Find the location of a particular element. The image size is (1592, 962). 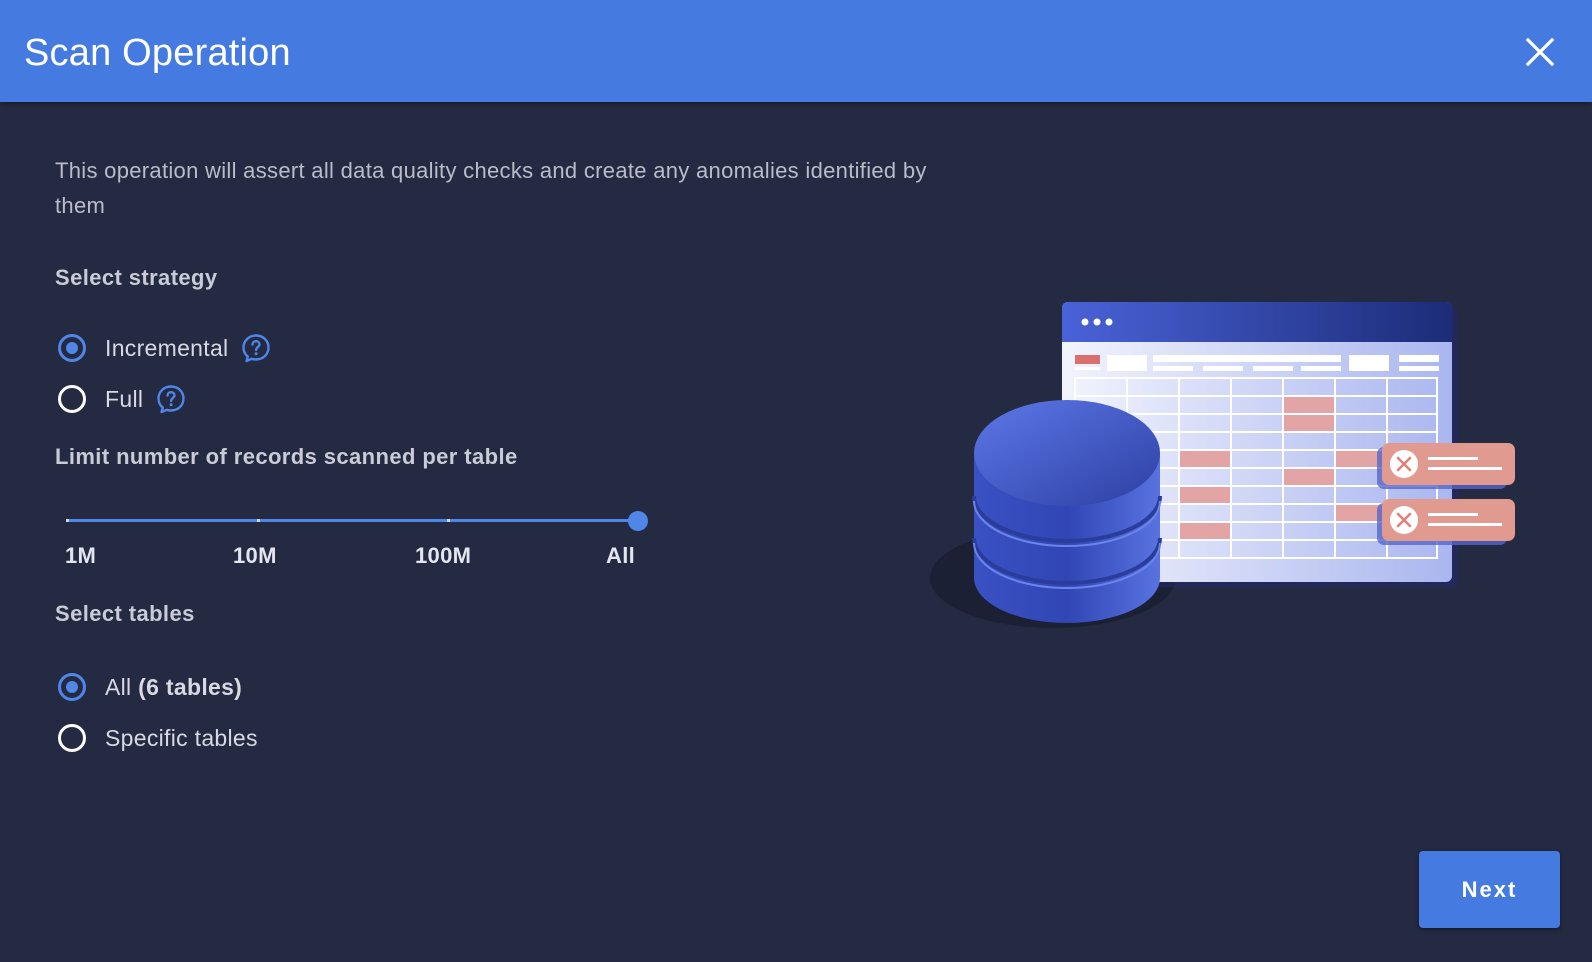

records-limit-slider is located at coordinates (357, 520).